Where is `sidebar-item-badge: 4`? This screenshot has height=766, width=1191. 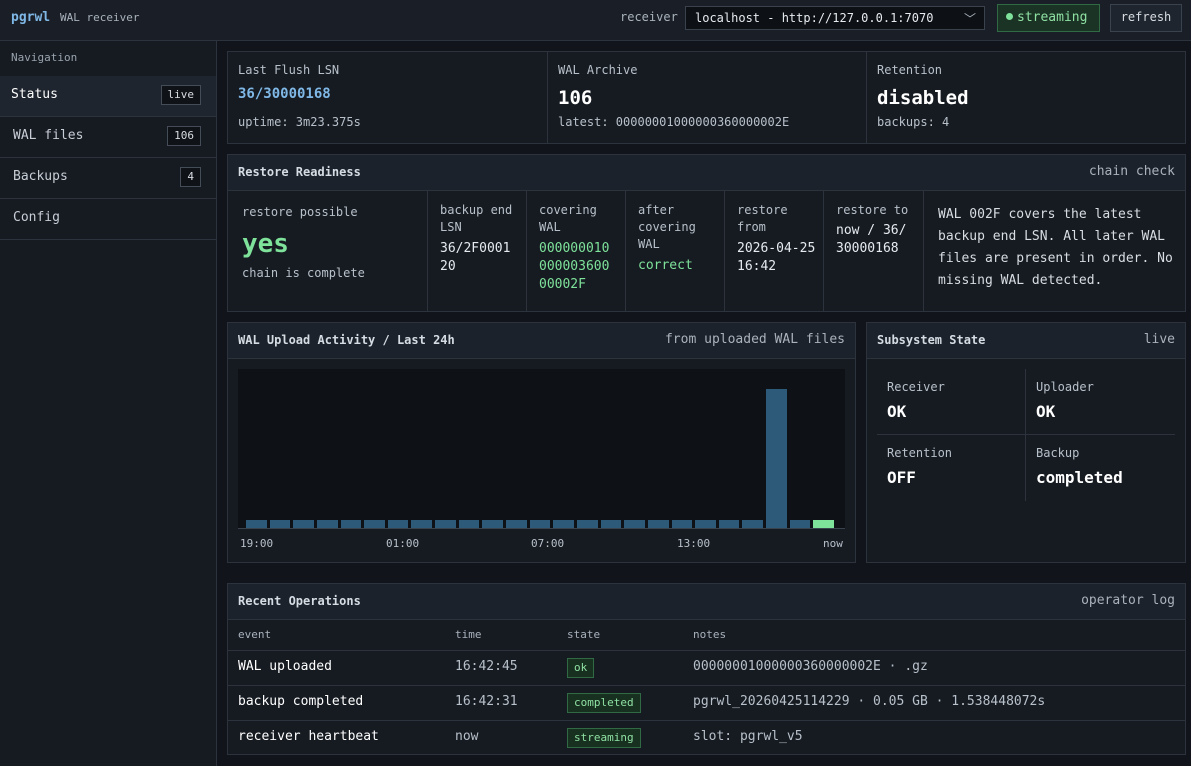 sidebar-item-badge: 4 is located at coordinates (190, 177).